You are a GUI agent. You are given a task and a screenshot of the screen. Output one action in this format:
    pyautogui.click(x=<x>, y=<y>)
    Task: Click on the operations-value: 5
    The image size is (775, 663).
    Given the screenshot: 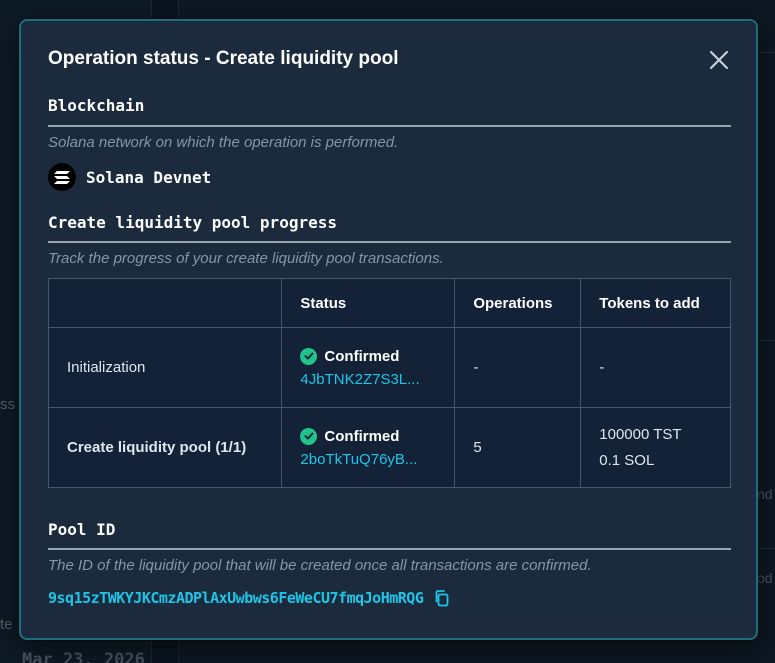 What is the action you would take?
    pyautogui.click(x=518, y=447)
    